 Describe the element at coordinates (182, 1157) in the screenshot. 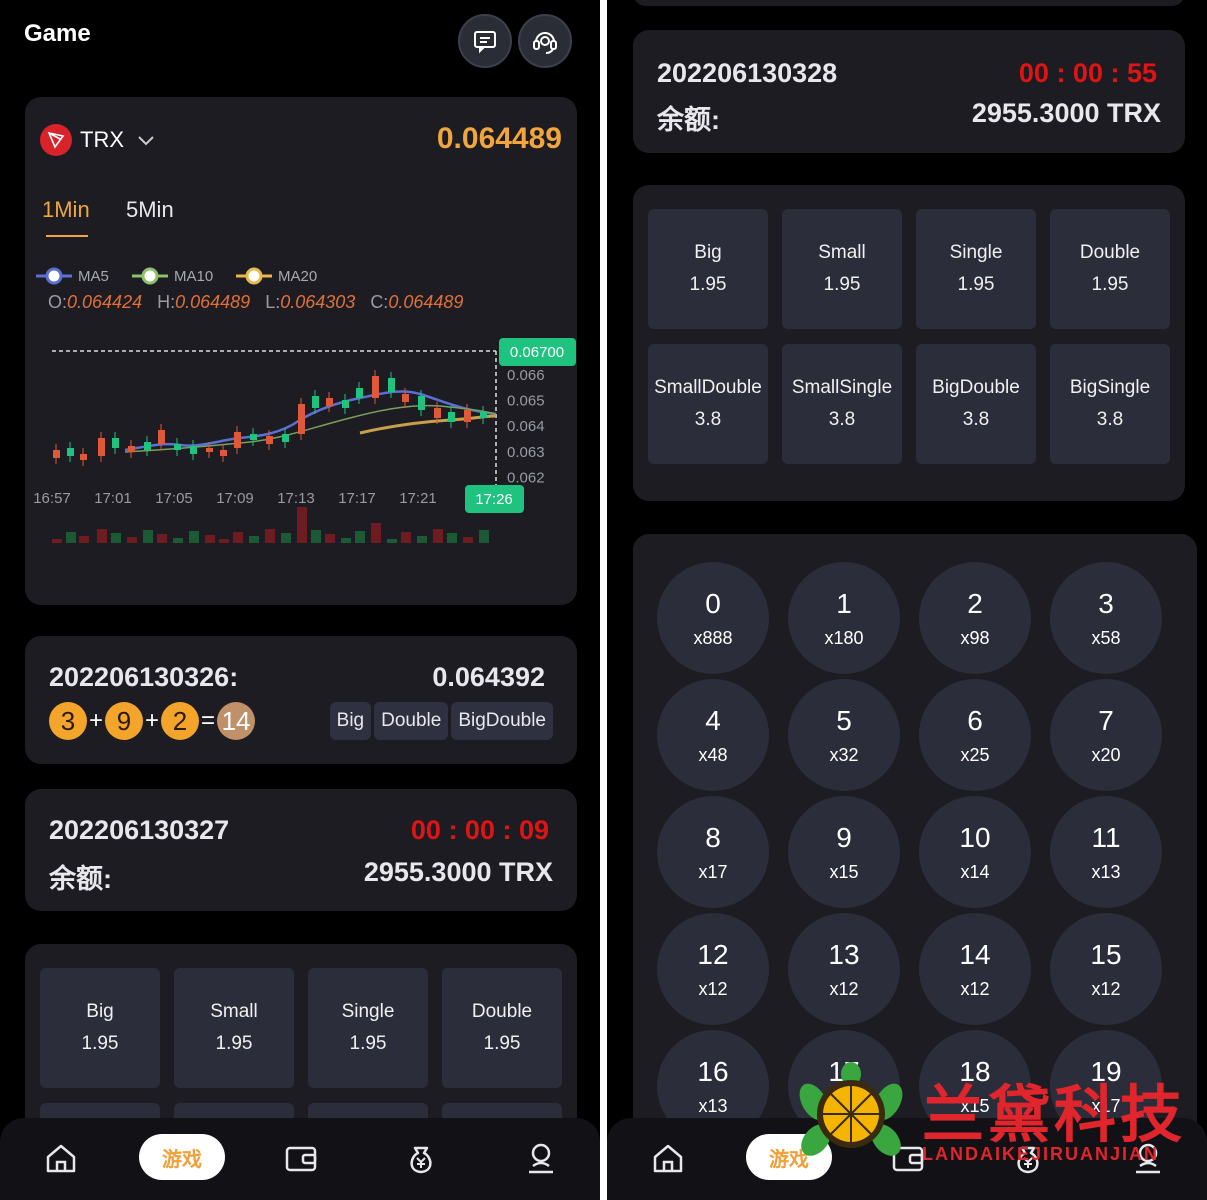

I see `nav-game: 游戏` at that location.